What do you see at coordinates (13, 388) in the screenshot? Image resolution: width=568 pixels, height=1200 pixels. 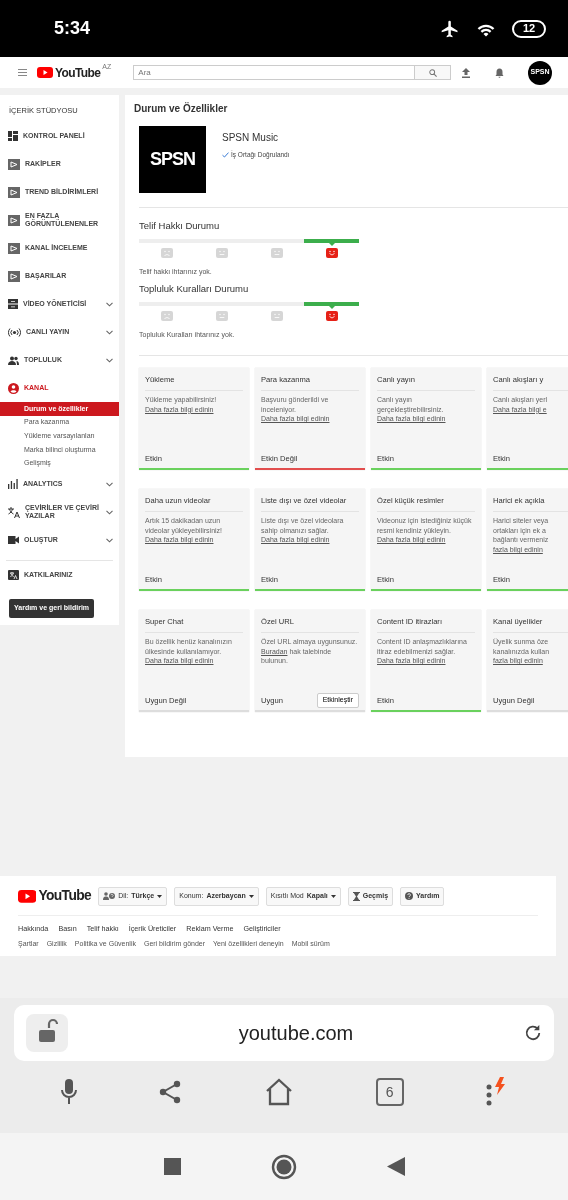 I see `account-icon` at bounding box center [13, 388].